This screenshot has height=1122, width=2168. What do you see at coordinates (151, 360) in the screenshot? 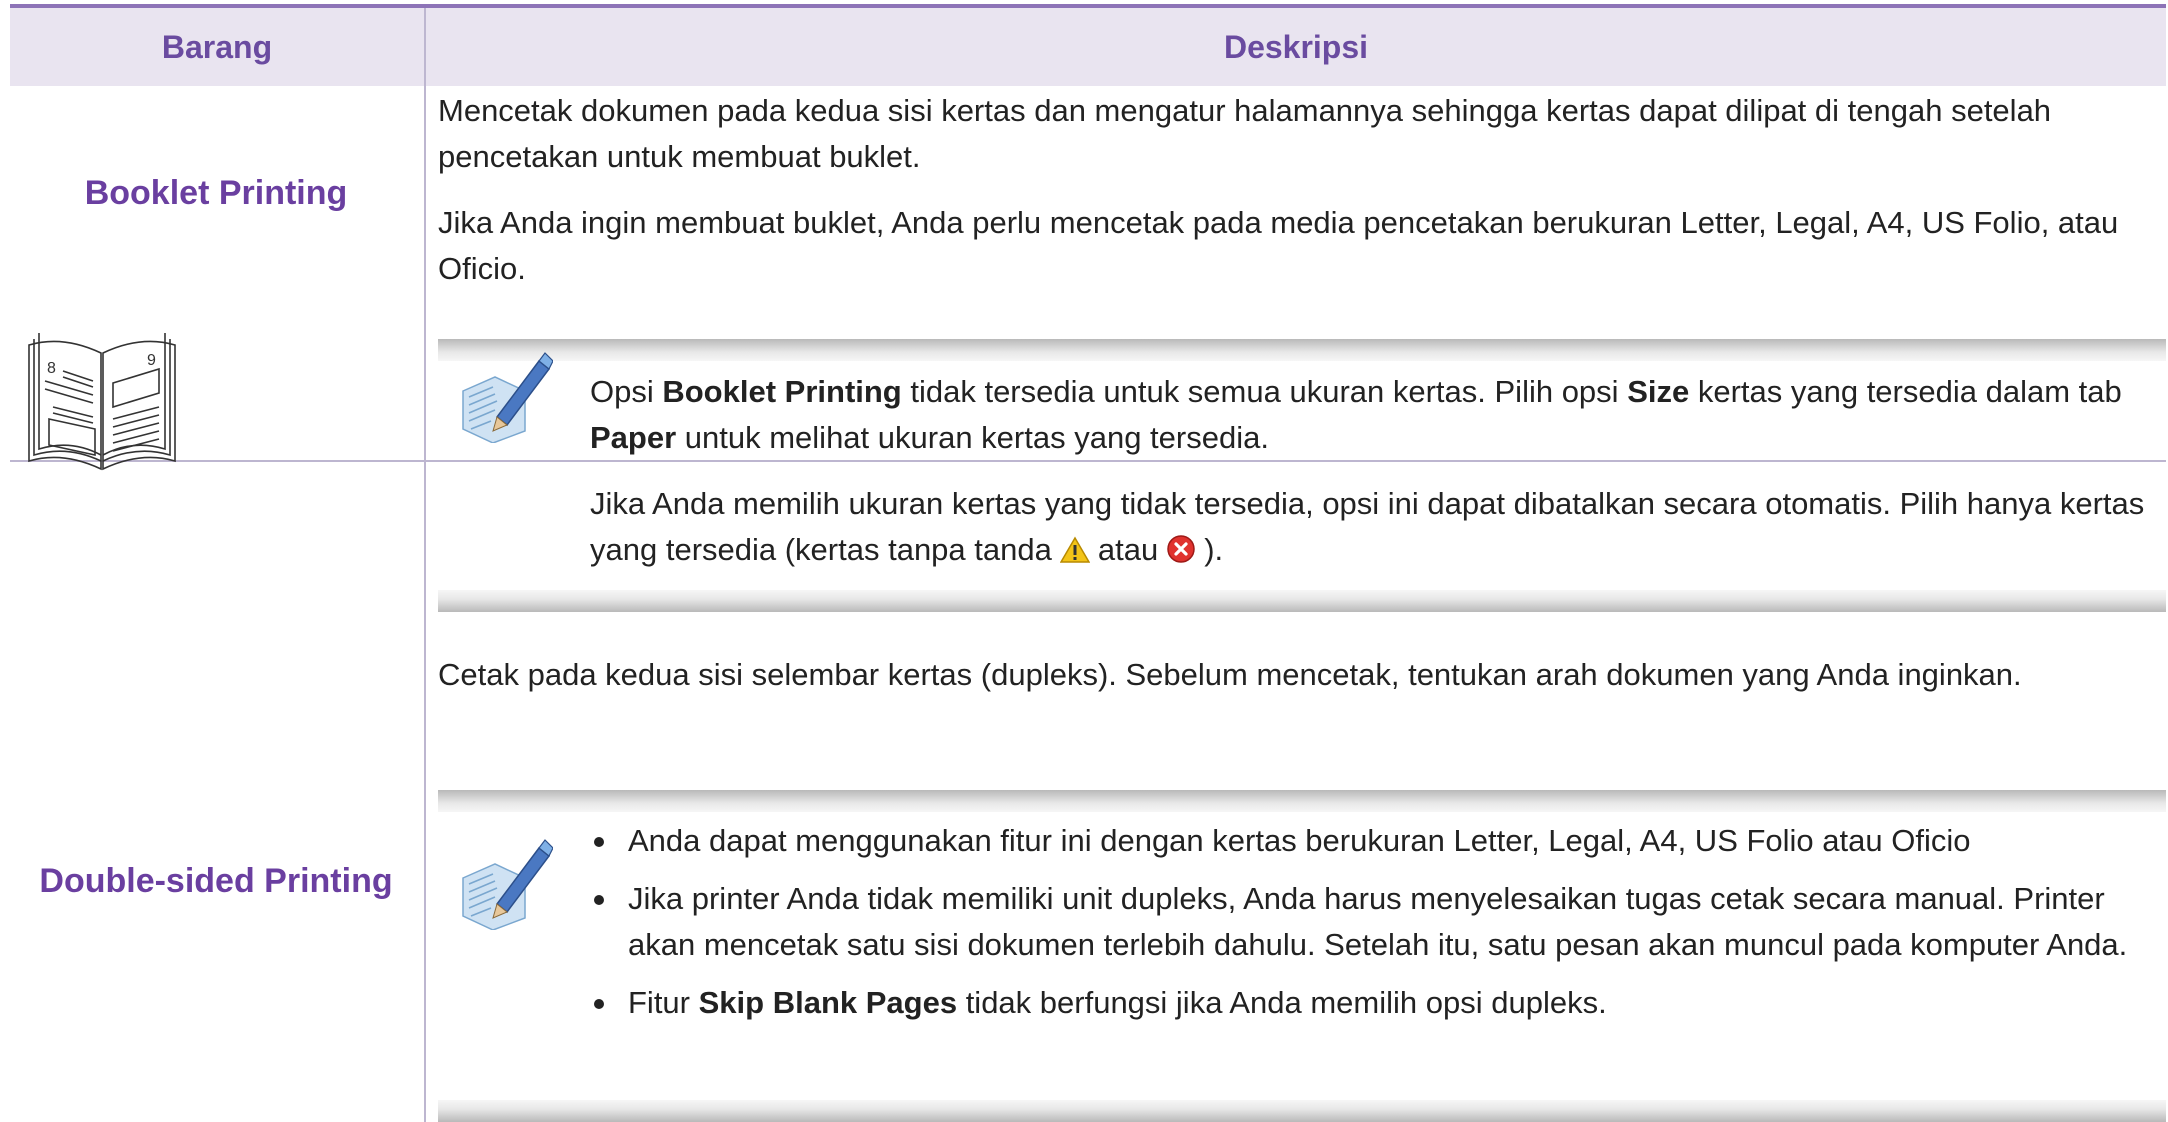
I see `booklet-right-page-number: 9` at bounding box center [151, 360].